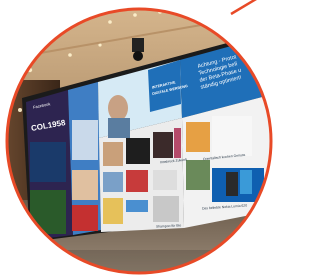 The height and width of the screenshot is (276, 320). What do you see at coordinates (177, 143) in the screenshot?
I see `tile-bottle` at bounding box center [177, 143].